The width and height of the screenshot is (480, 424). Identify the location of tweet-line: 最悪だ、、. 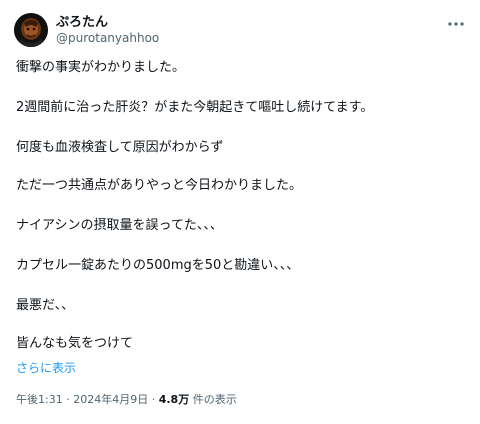
(45, 305).